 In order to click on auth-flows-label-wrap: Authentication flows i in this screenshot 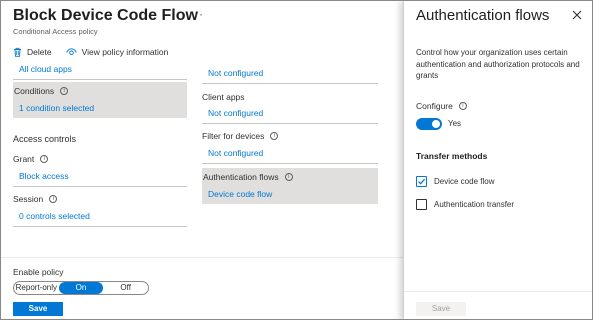, I will do `click(248, 177)`.